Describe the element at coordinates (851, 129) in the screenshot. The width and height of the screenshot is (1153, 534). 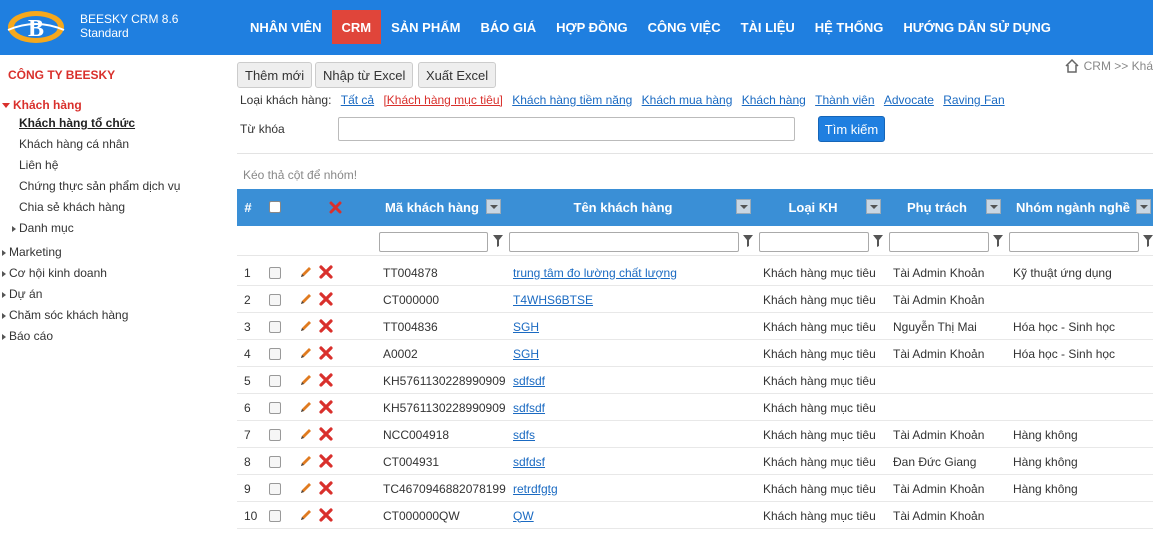
I see `search-button: Tìm kiếm` at that location.